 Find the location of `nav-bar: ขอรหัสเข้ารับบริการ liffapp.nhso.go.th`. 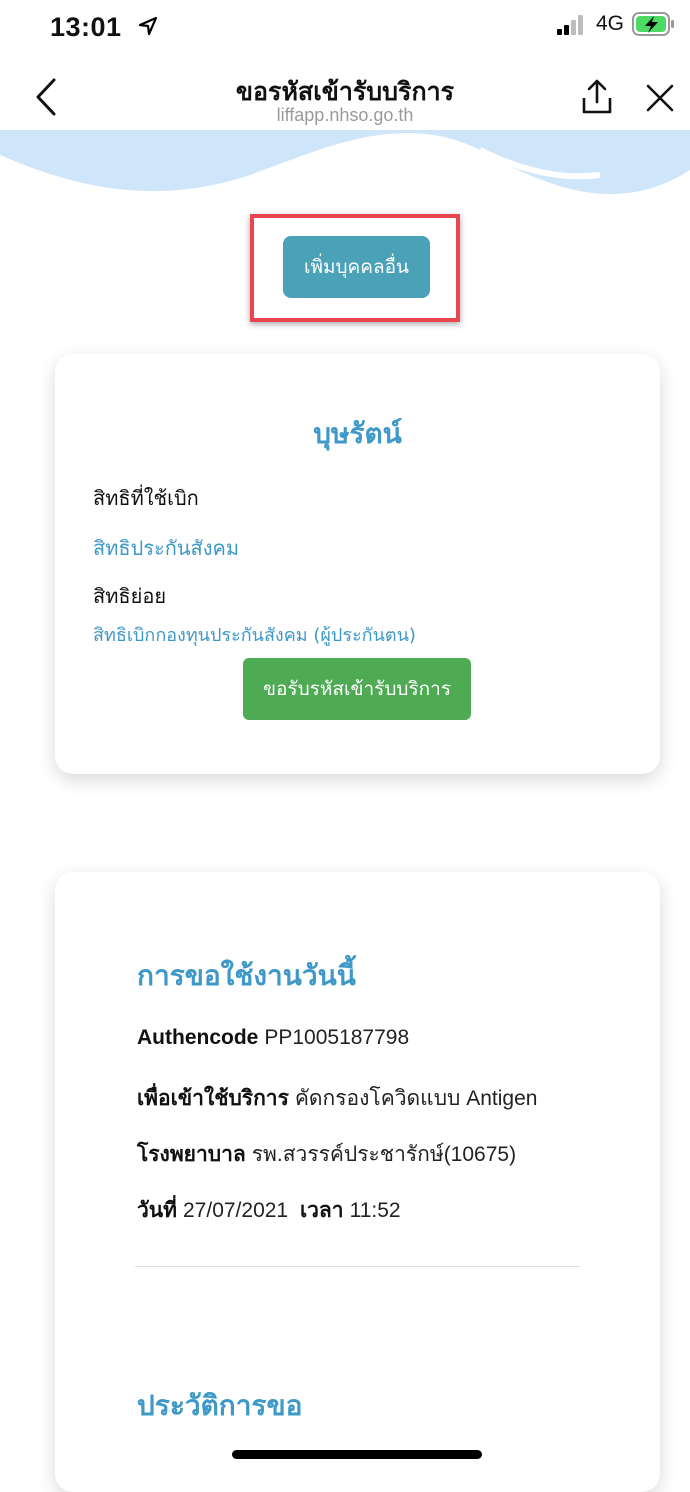

nav-bar: ขอรหัสเข้ารับบริการ liffapp.nhso.go.th is located at coordinates (345, 95).